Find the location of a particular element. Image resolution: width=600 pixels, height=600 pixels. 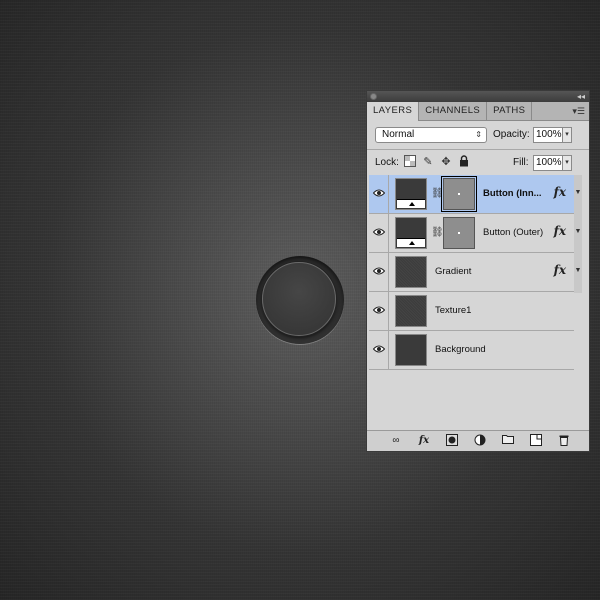

opacity-dropdown-arrow: ▾ is located at coordinates (567, 135).